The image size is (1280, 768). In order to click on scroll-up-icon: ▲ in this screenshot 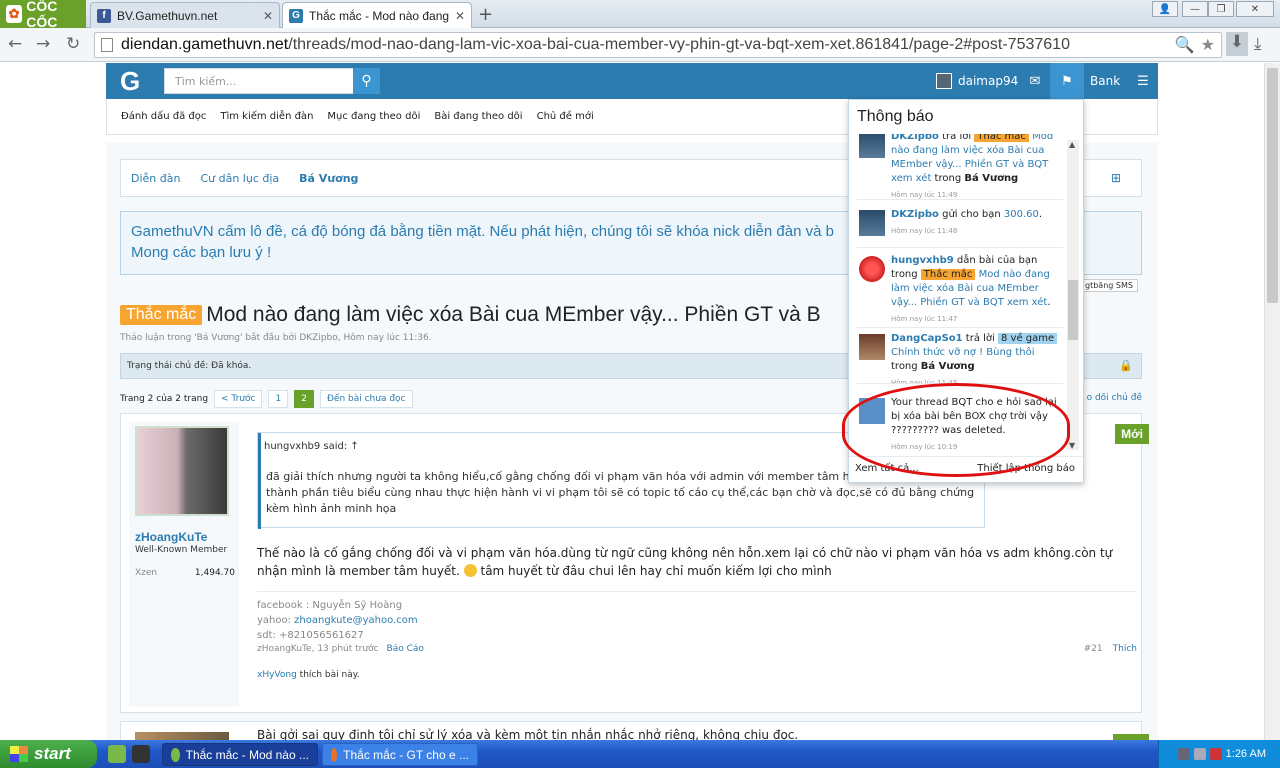, I will do `click(1072, 144)`.